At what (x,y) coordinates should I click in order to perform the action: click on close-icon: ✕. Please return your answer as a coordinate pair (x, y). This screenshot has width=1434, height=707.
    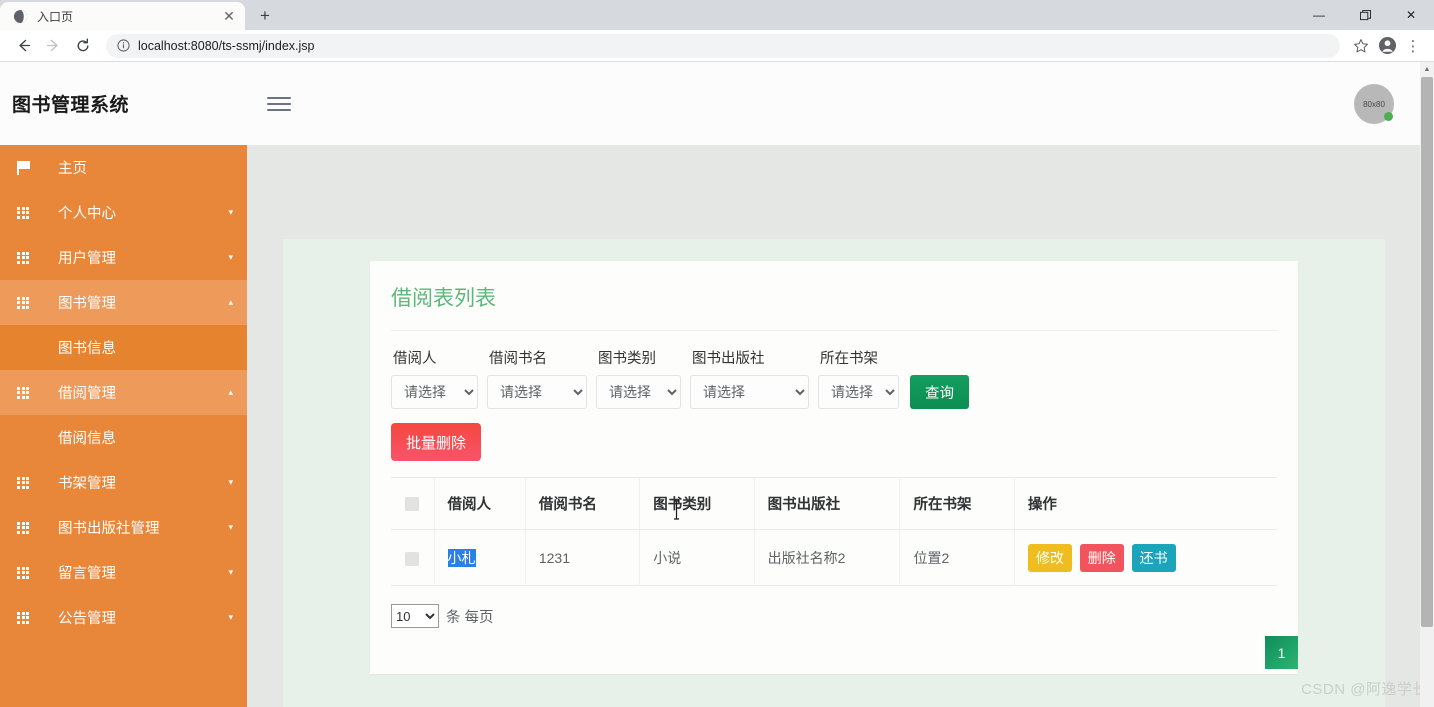
    Looking at the image, I should click on (229, 16).